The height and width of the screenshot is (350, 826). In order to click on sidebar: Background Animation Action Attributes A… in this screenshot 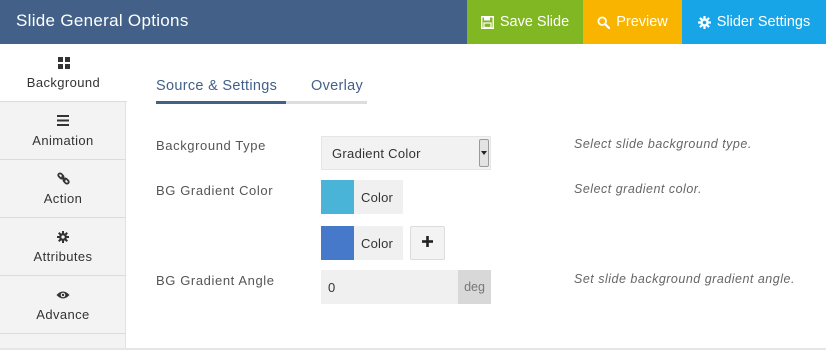, I will do `click(63, 197)`.